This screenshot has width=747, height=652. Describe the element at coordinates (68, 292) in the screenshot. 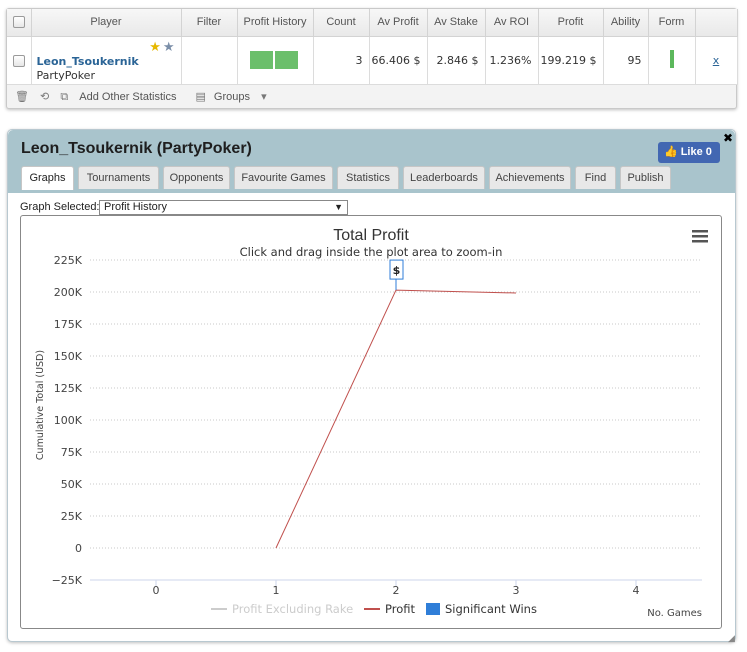

I see `y-tick-label: 200K` at that location.